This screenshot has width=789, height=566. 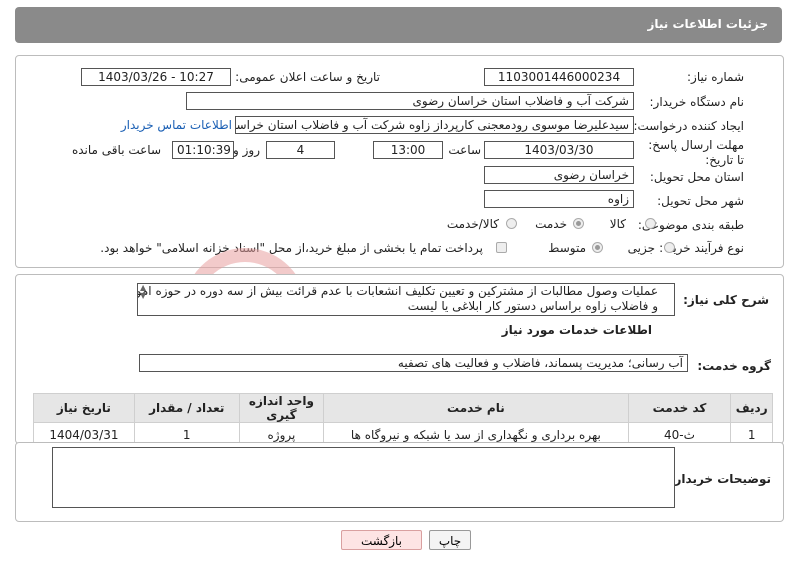 I want to click on announce-label: تاریخ و ساعت اعلان عمومی:, so click(x=307, y=77).